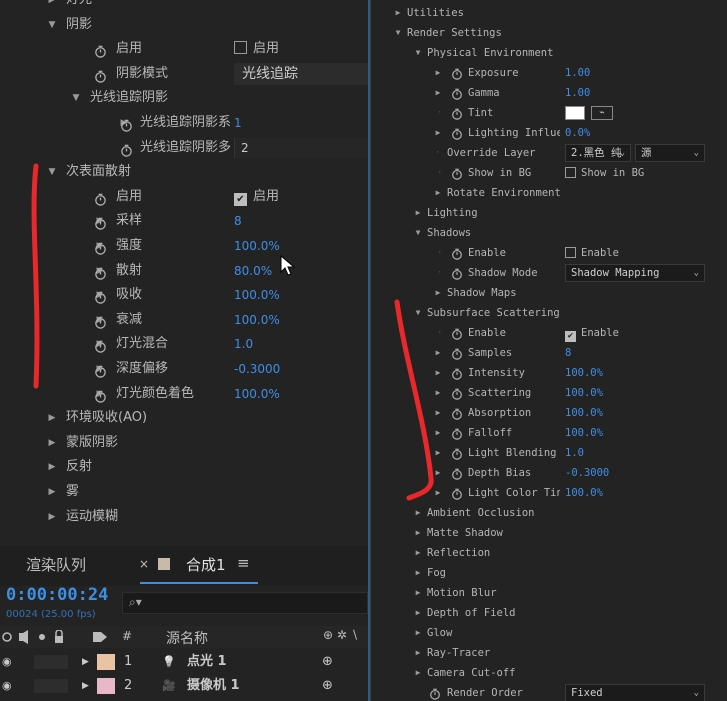 The image size is (727, 701). I want to click on en-row-sh-enable: · Enable Enable, so click(549, 253).